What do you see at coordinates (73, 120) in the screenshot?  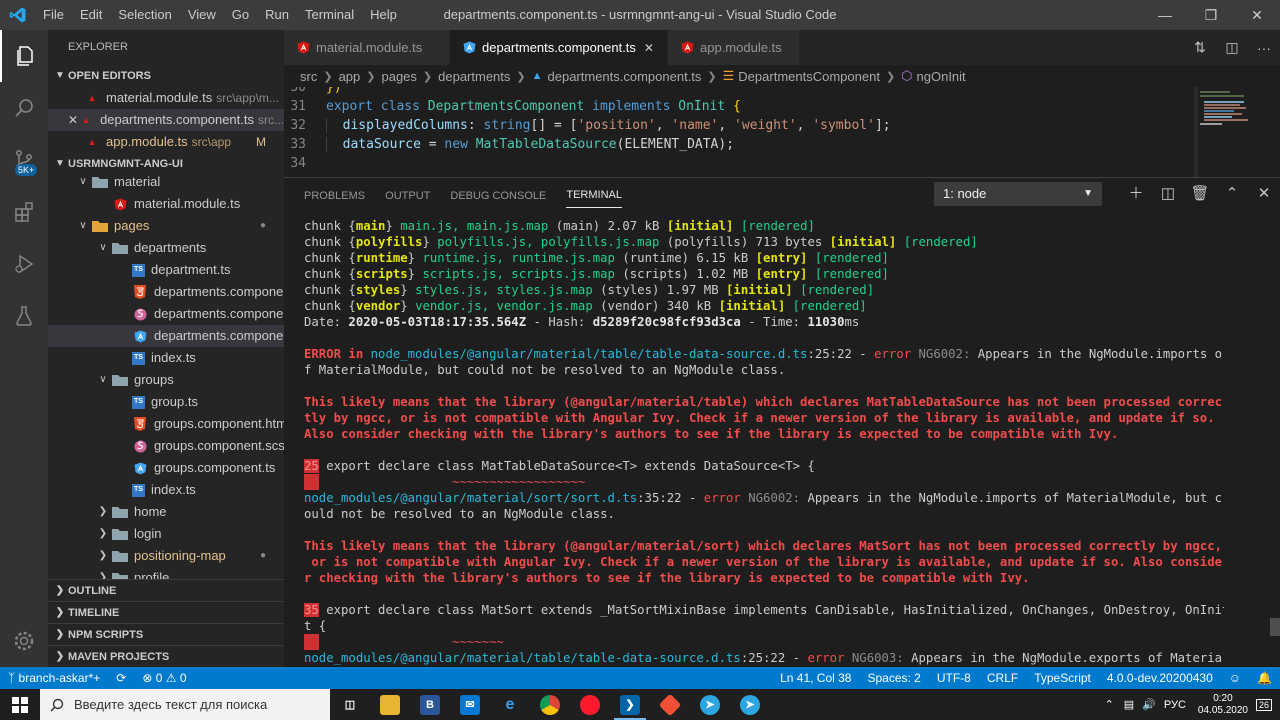 I see `close-icon: ✕` at bounding box center [73, 120].